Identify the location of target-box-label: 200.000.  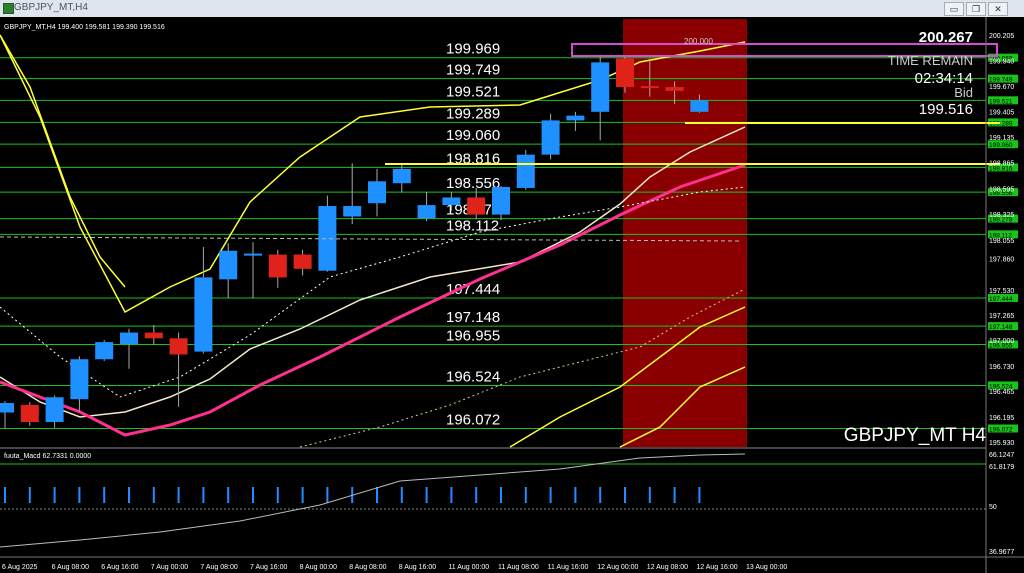
(698, 41).